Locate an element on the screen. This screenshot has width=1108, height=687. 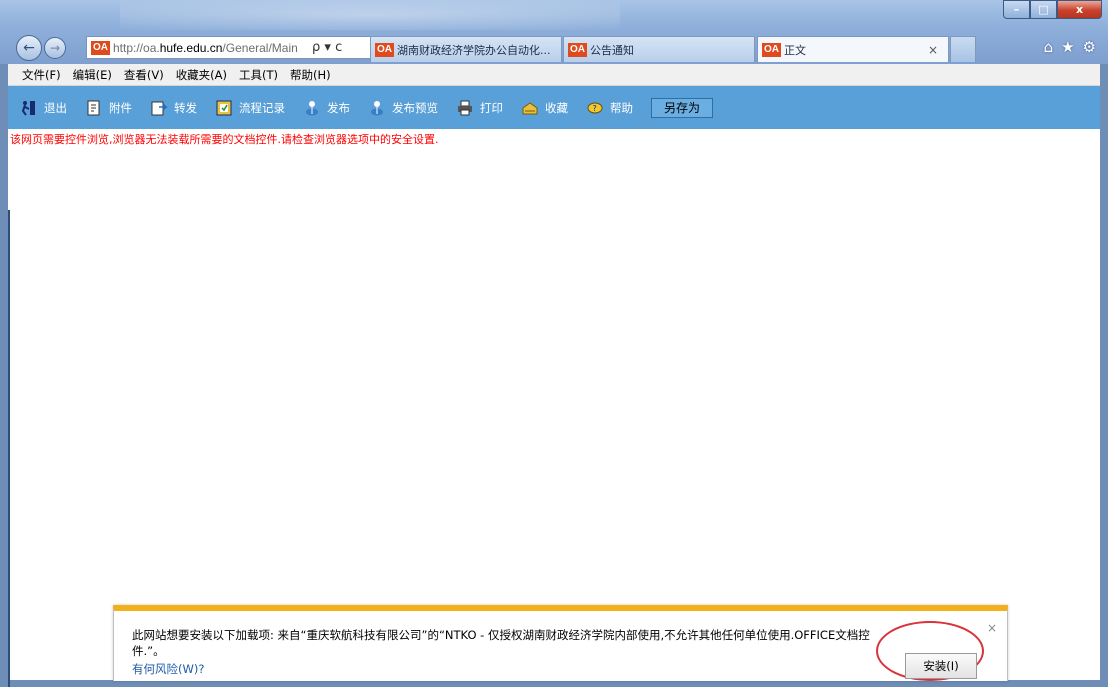
address-icons: ρ ▾ c is located at coordinates (327, 47).